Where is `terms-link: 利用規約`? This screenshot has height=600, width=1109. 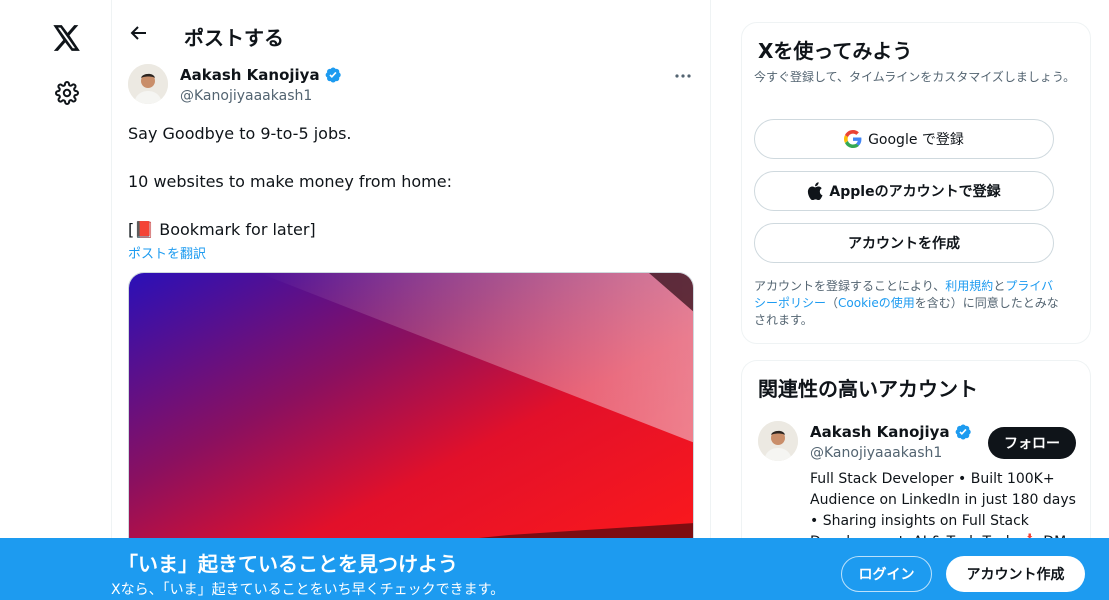 terms-link: 利用規約 is located at coordinates (969, 286).